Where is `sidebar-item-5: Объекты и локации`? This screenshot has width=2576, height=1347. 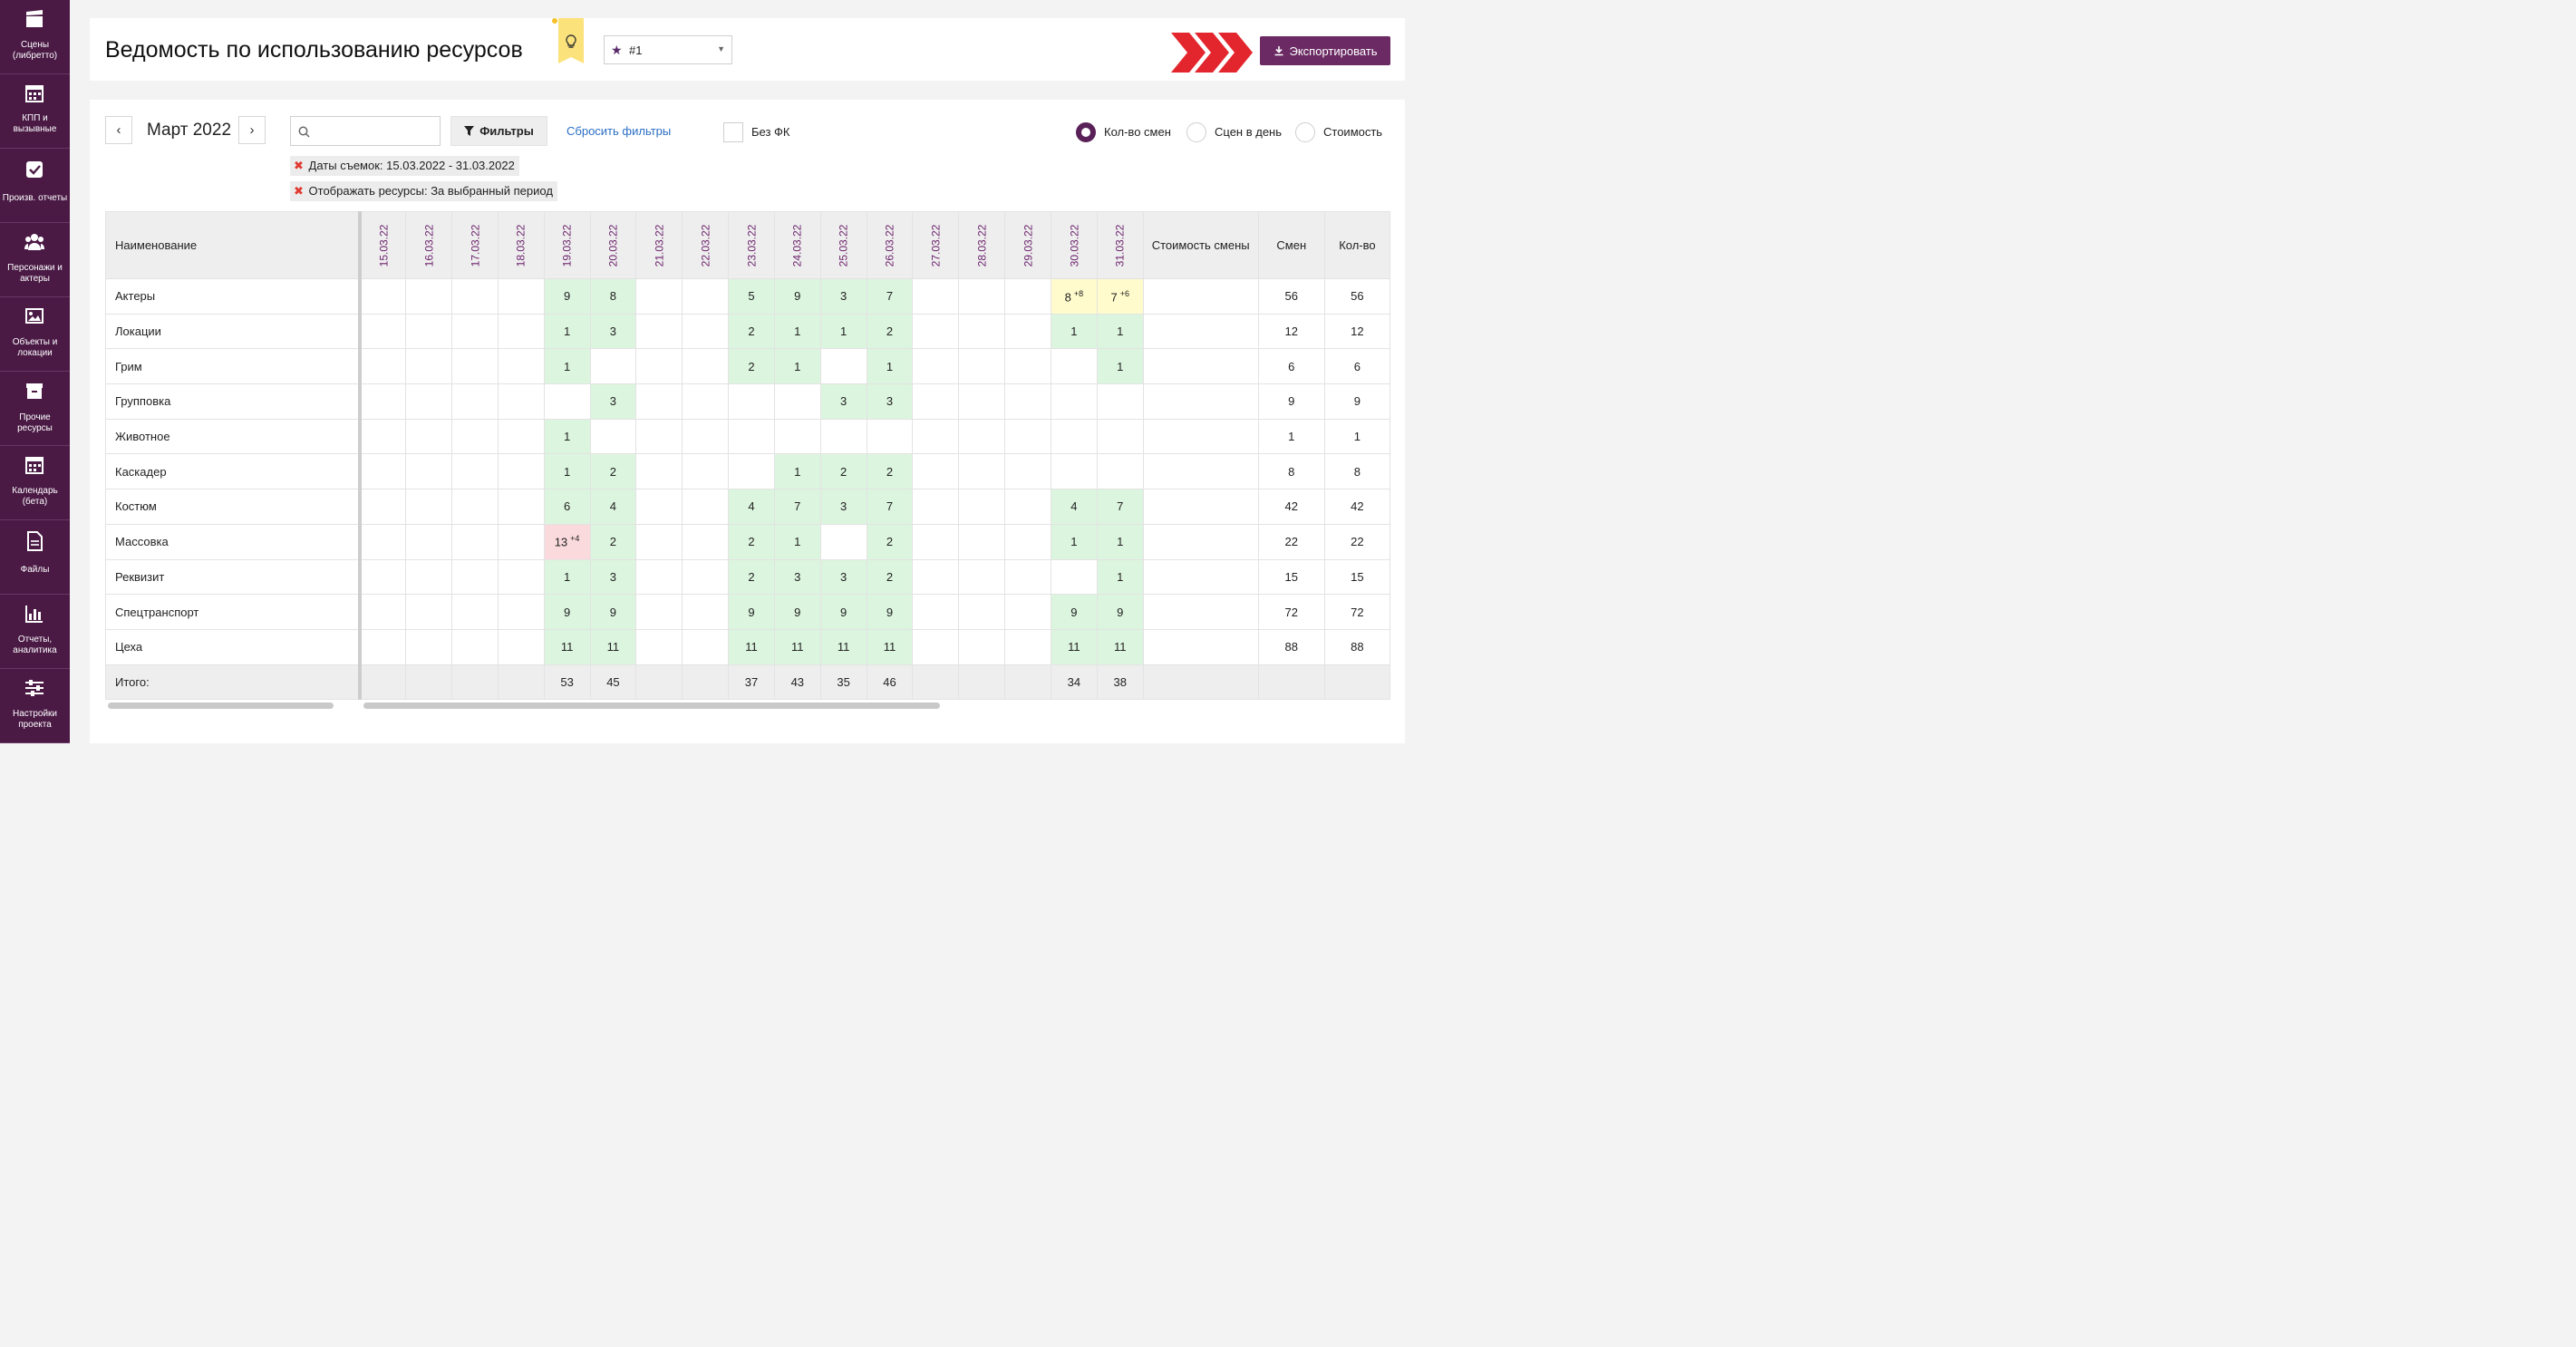 sidebar-item-5: Объекты и локации is located at coordinates (35, 335).